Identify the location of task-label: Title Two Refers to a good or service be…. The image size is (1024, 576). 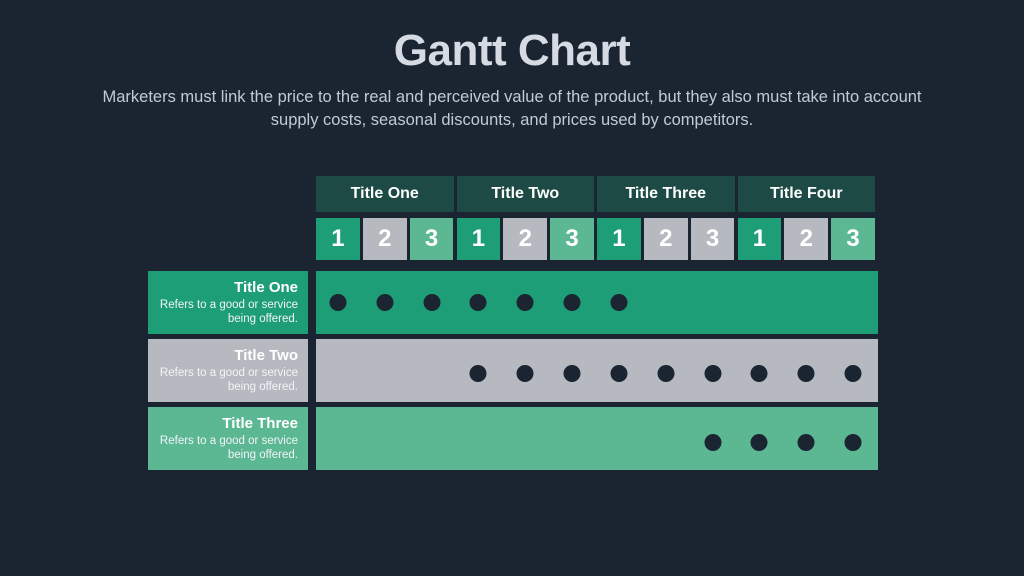
(228, 370).